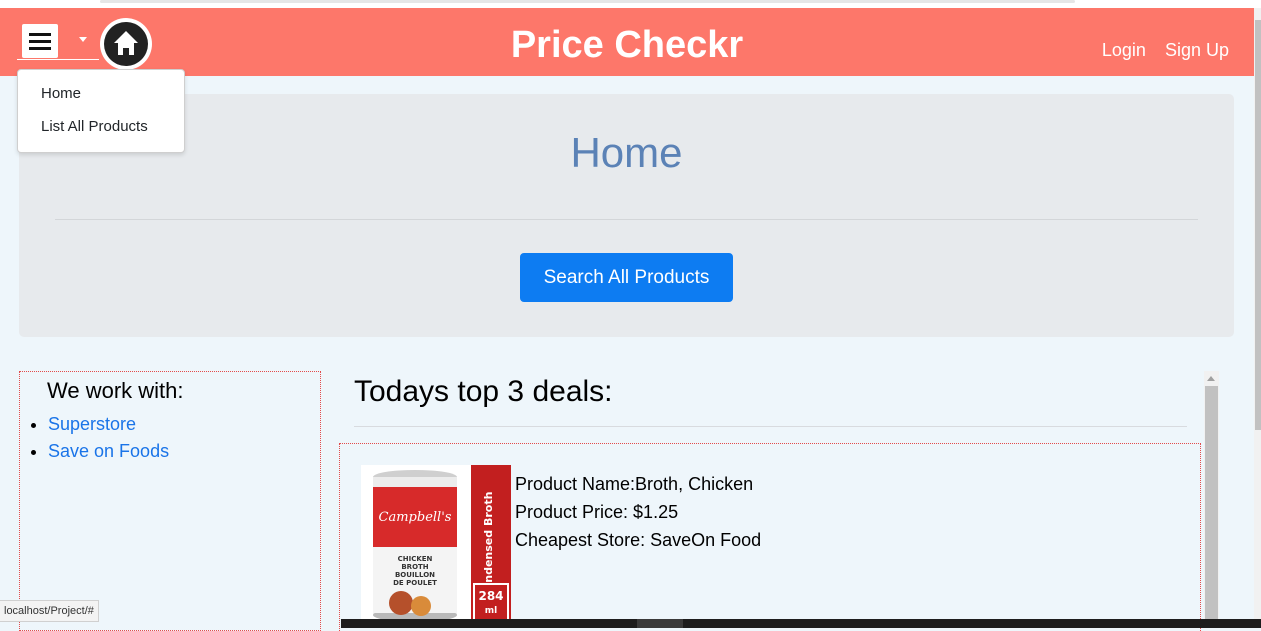 The width and height of the screenshot is (1261, 631). What do you see at coordinates (61, 93) in the screenshot?
I see `dropdown-item-home: Home` at bounding box center [61, 93].